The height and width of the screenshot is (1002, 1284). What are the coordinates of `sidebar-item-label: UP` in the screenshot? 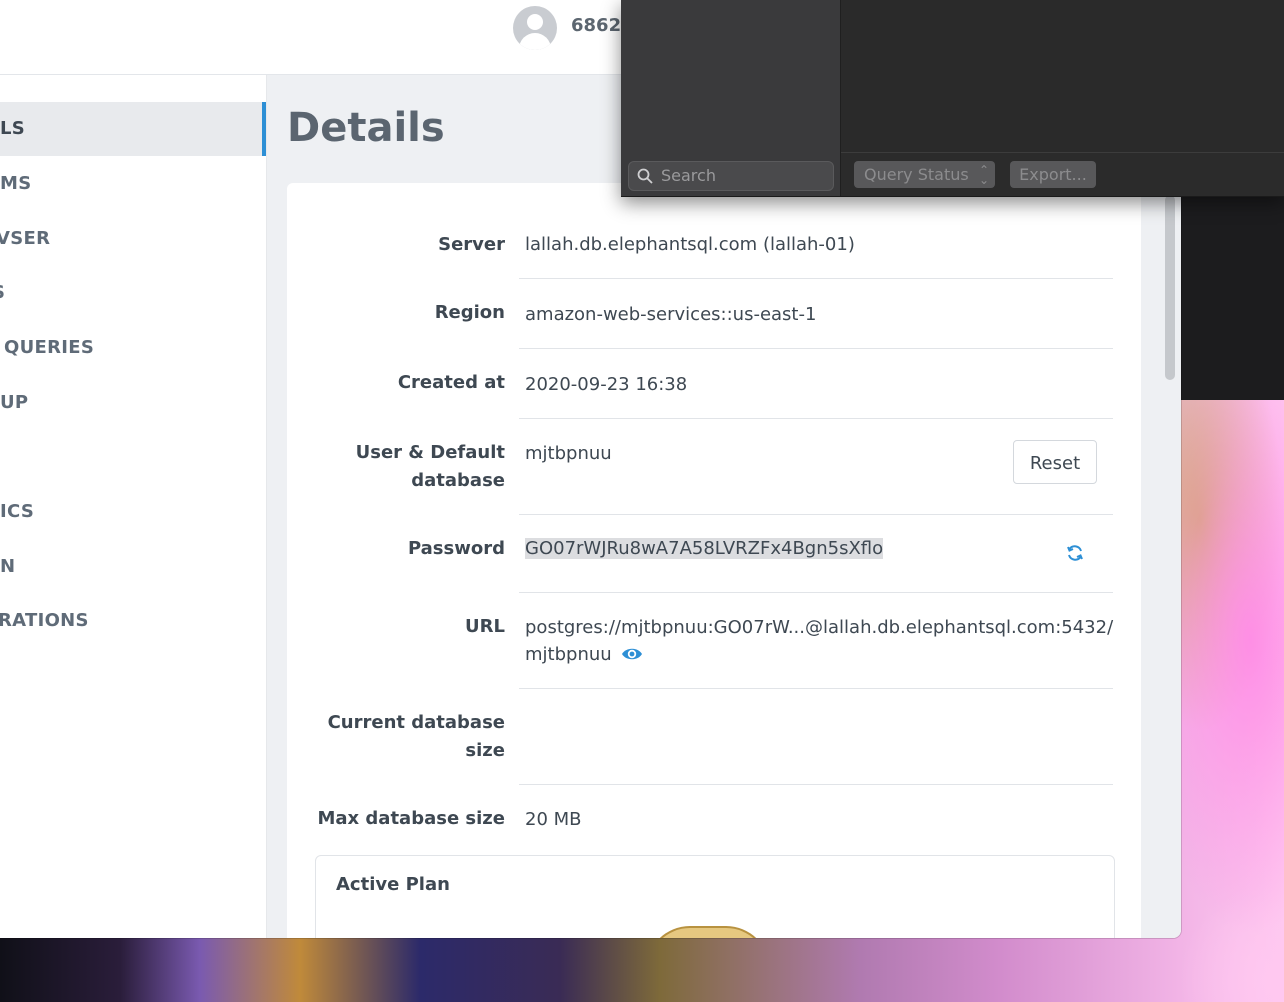 It's located at (14, 402).